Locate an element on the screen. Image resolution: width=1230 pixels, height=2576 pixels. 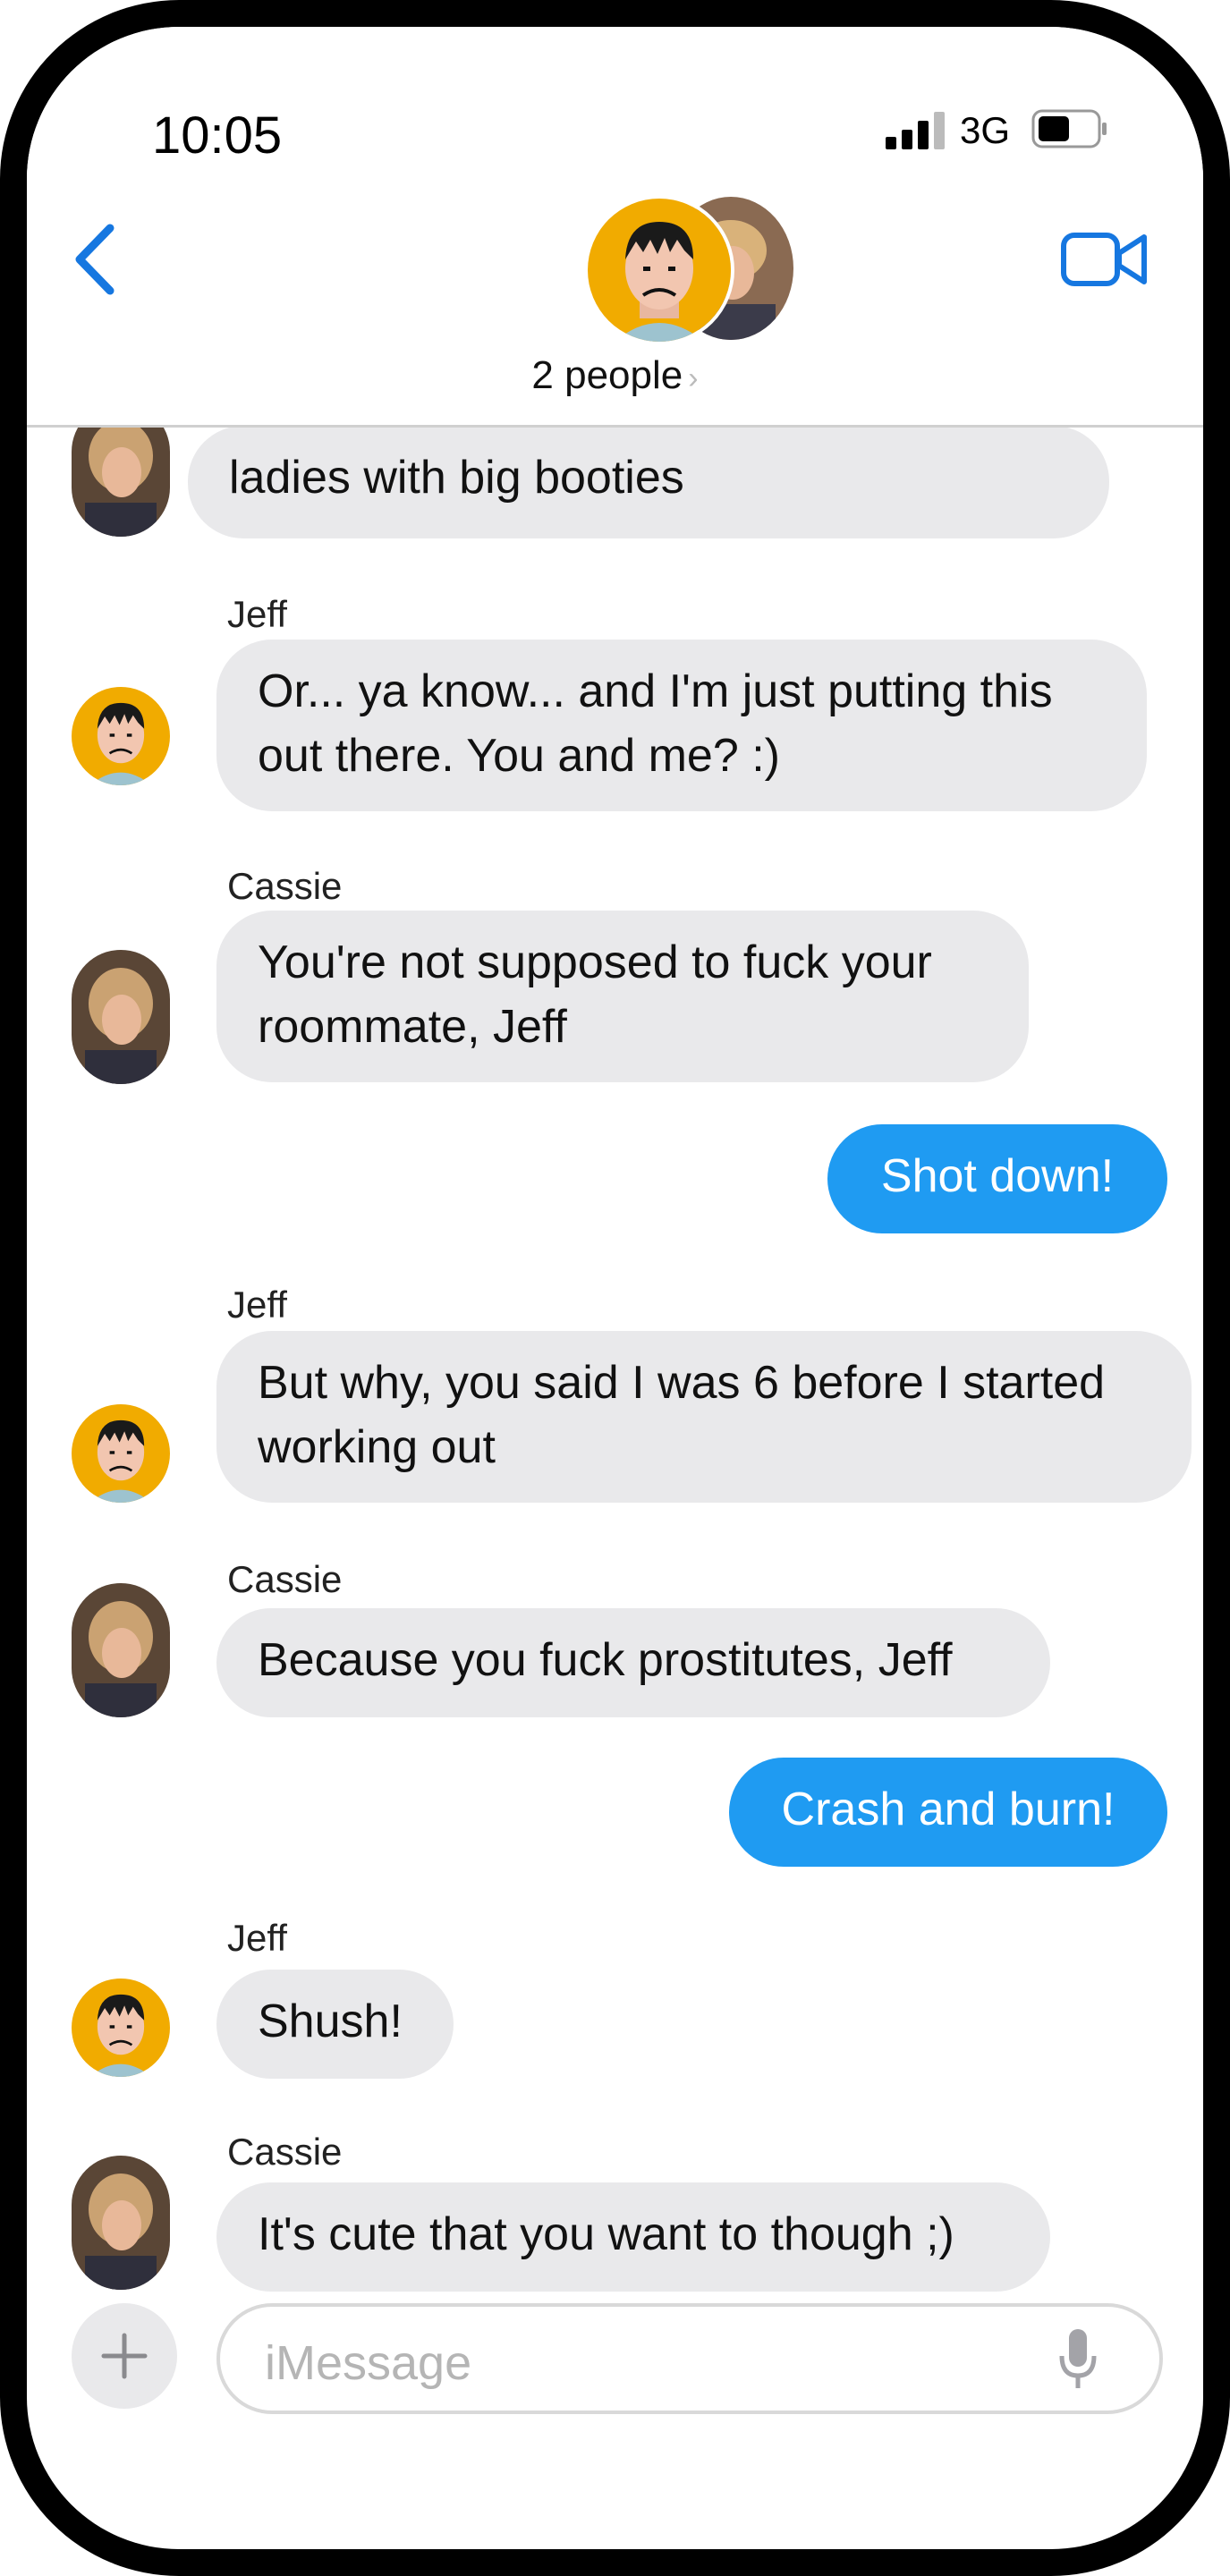
message-bubble: It's cute that you want to though ;) is located at coordinates (633, 2237).